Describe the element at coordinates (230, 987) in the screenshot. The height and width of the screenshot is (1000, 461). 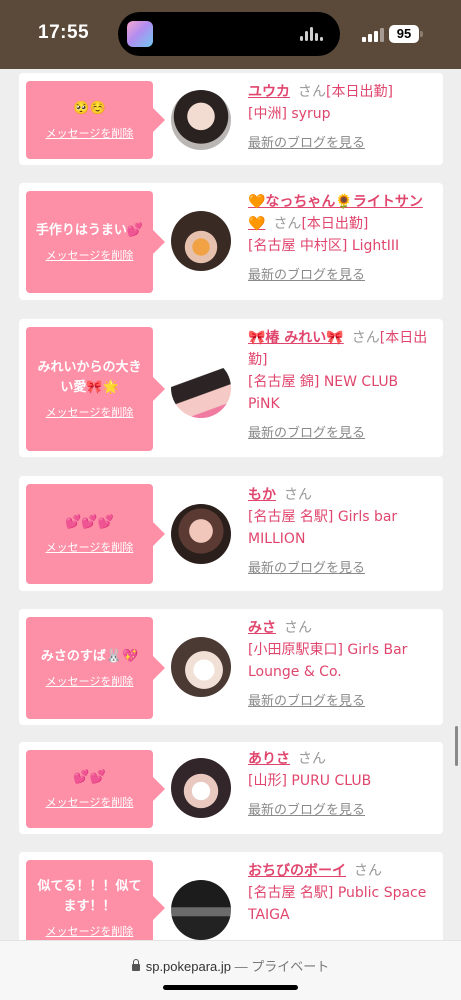
I see `home-indicator` at that location.